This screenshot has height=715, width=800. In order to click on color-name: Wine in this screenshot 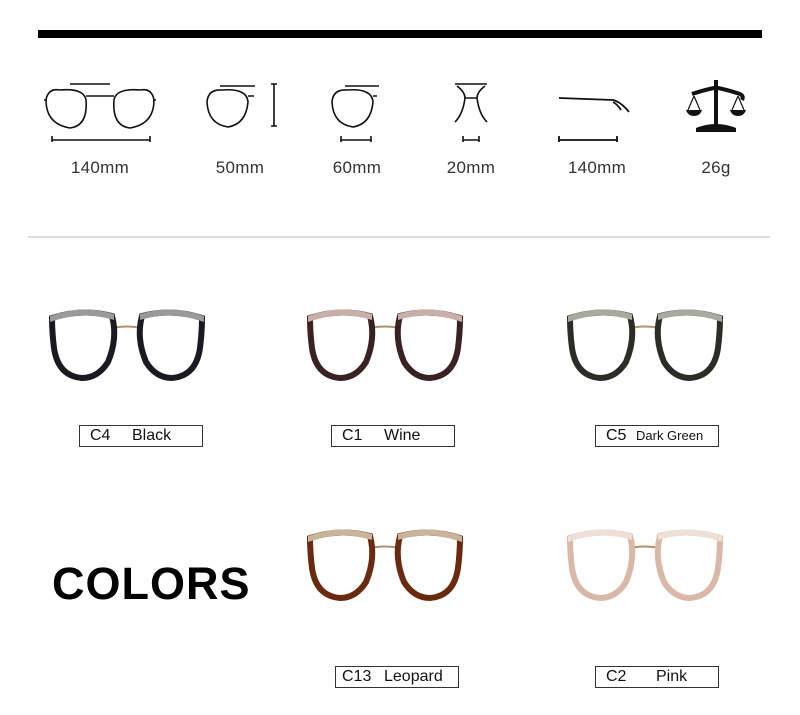, I will do `click(402, 435)`.